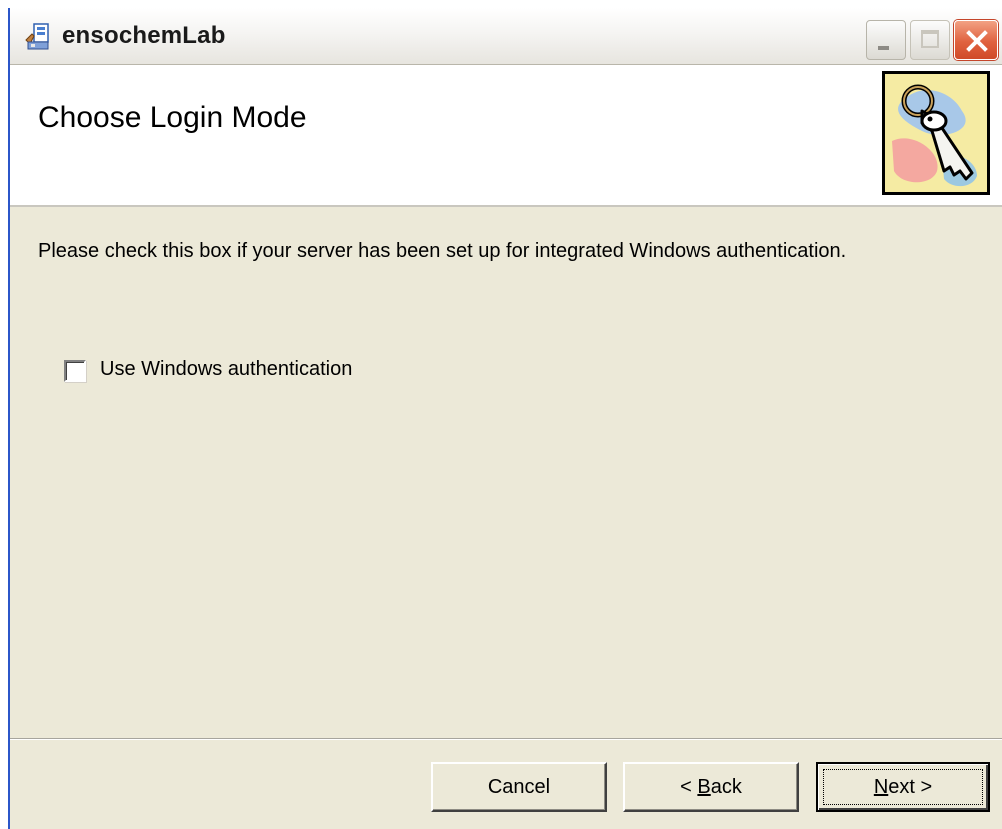 The image size is (1002, 829). I want to click on cancel-button: Cancel, so click(519, 787).